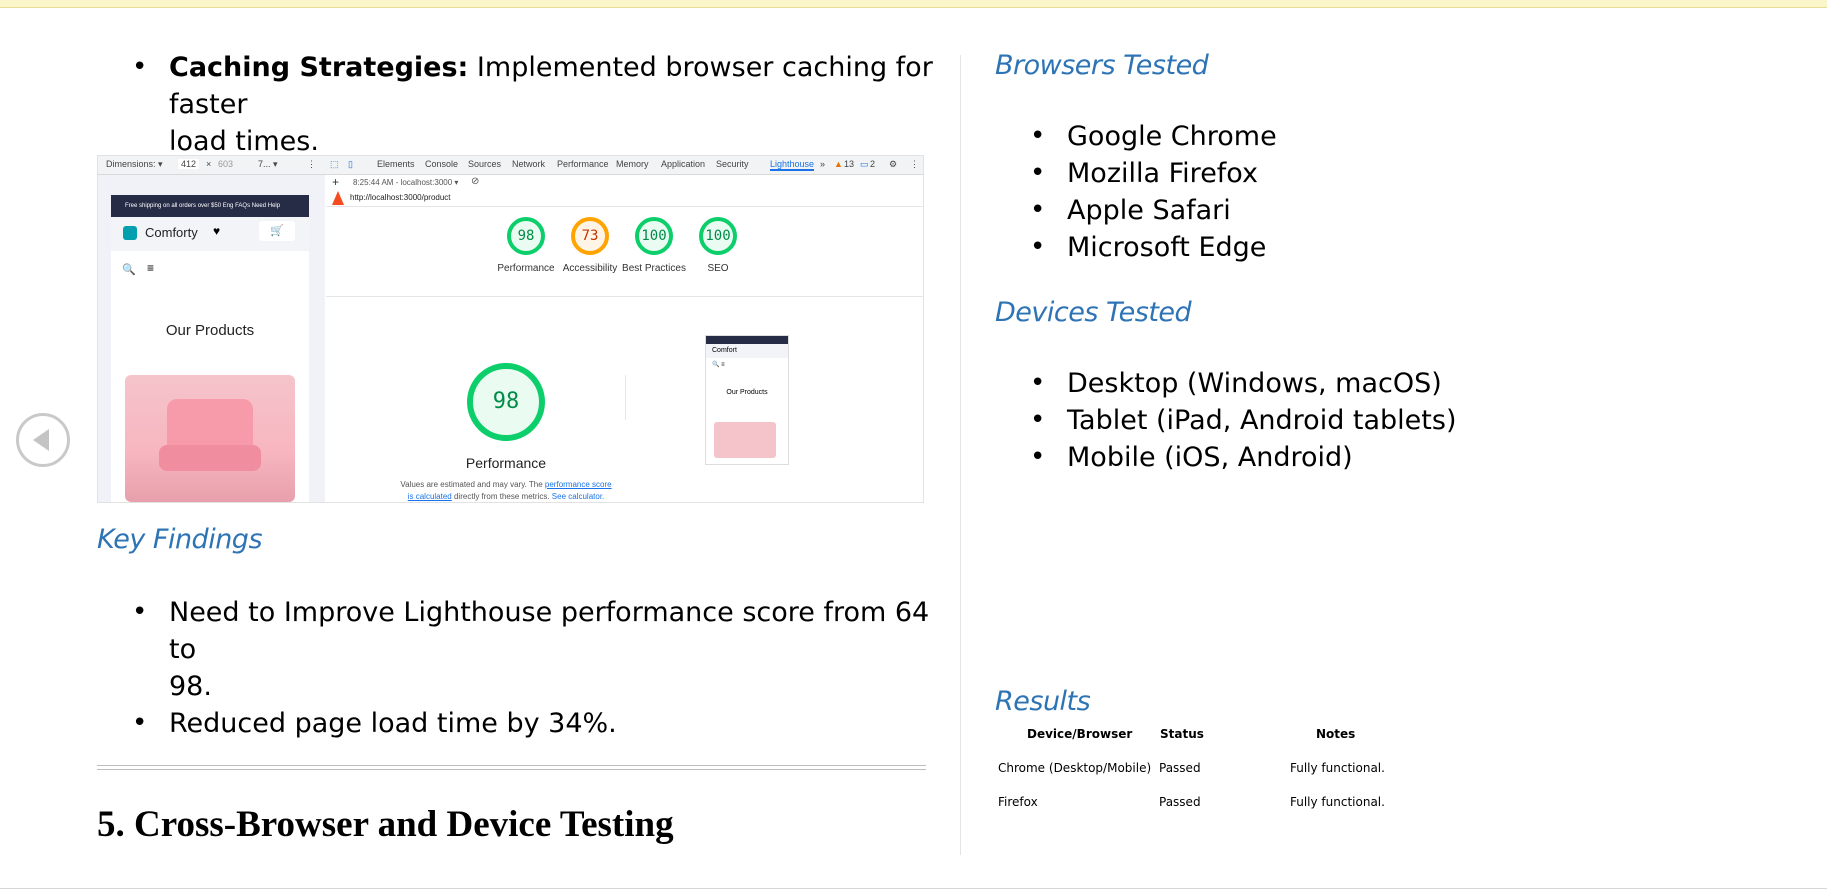  Describe the element at coordinates (1043, 701) in the screenshot. I see `results-heading: Results` at that location.